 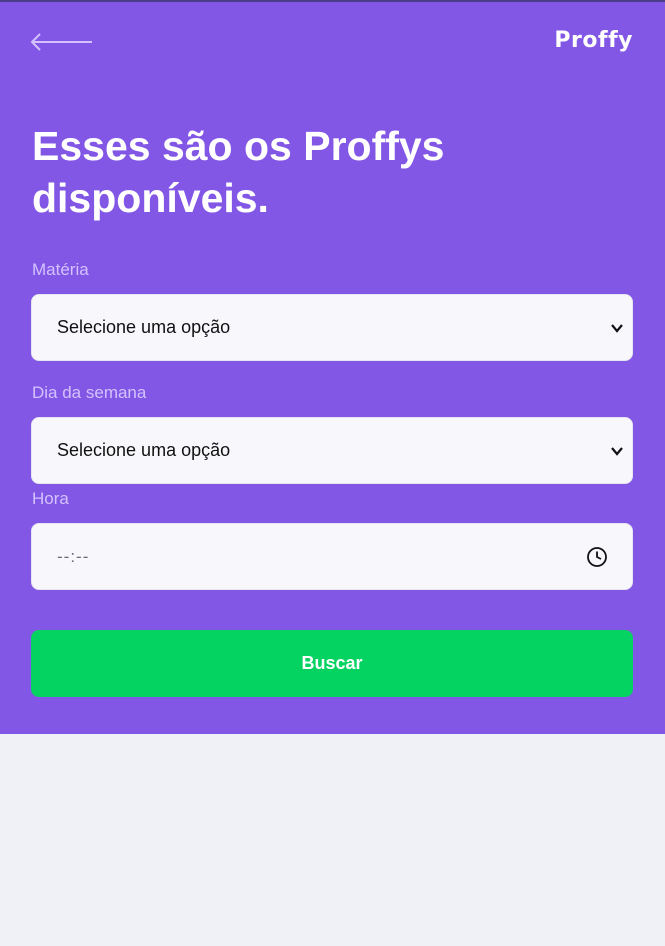 I want to click on page-title-line2: disponíveis., so click(x=150, y=198).